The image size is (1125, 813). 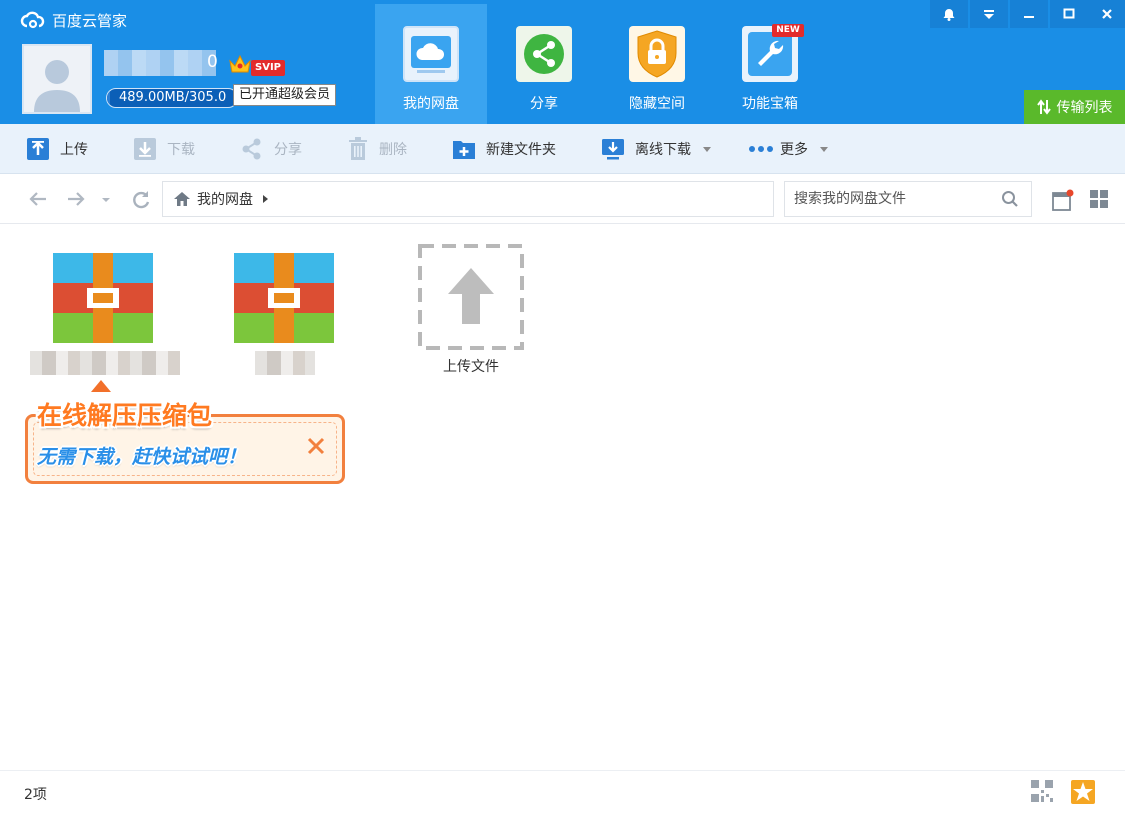 I want to click on thumbnail-view-icon, so click(x=1063, y=200).